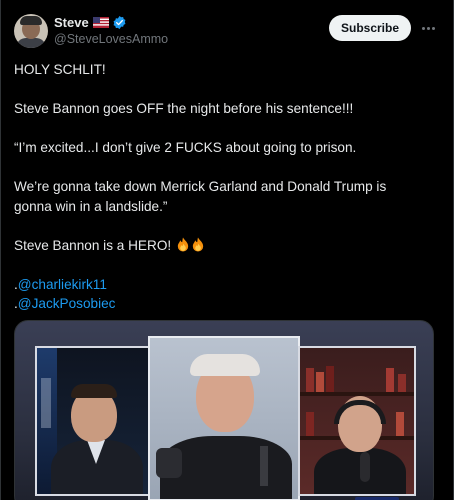 This screenshot has width=454, height=500. Describe the element at coordinates (0, 250) in the screenshot. I see `timeline-left-border` at that location.